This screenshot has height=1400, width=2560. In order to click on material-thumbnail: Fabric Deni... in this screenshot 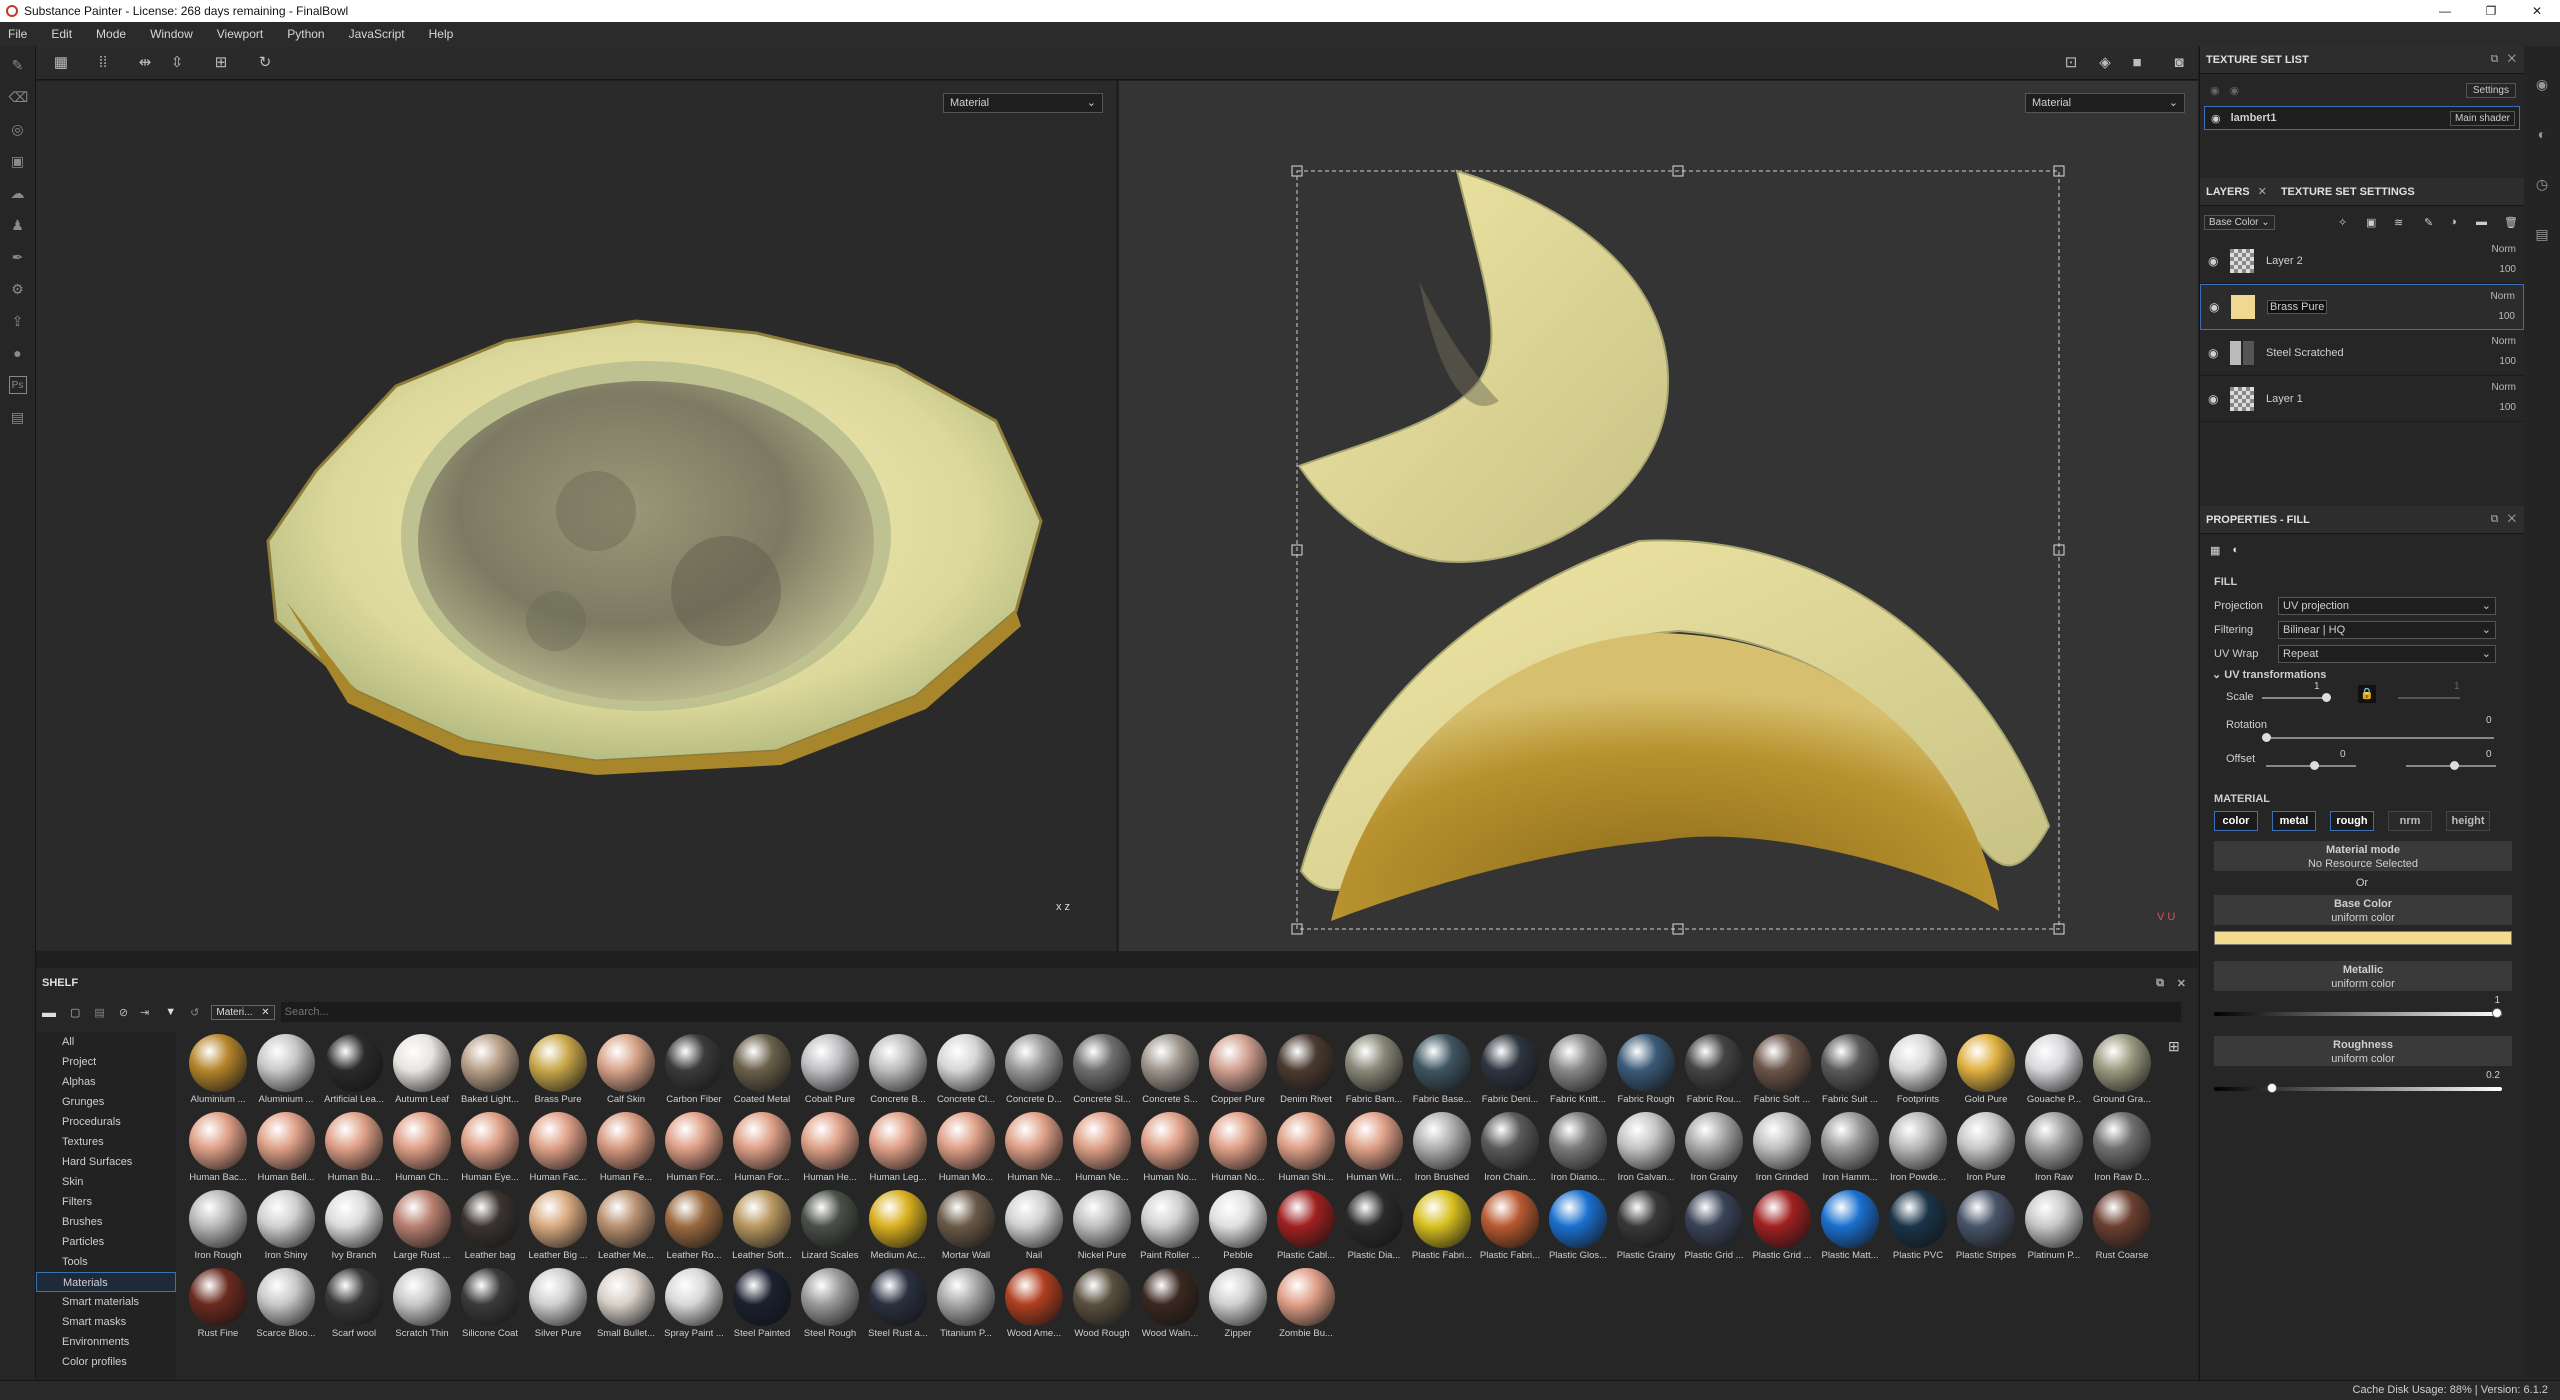, I will do `click(1510, 1071)`.